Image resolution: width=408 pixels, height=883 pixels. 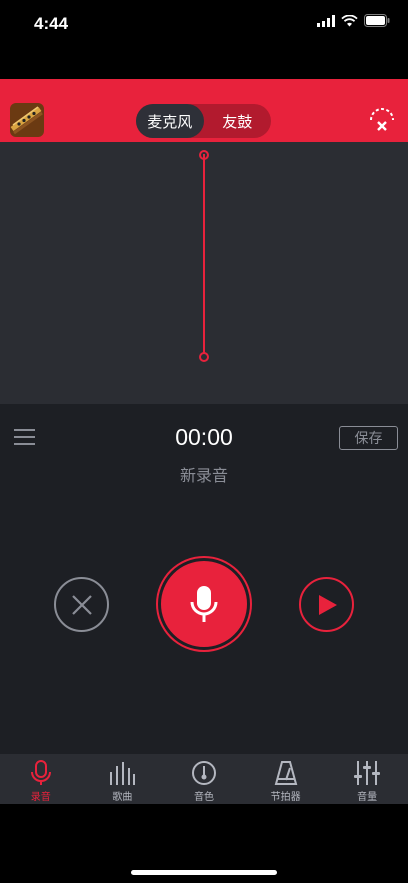 What do you see at coordinates (367, 773) in the screenshot?
I see `sliders-icon` at bounding box center [367, 773].